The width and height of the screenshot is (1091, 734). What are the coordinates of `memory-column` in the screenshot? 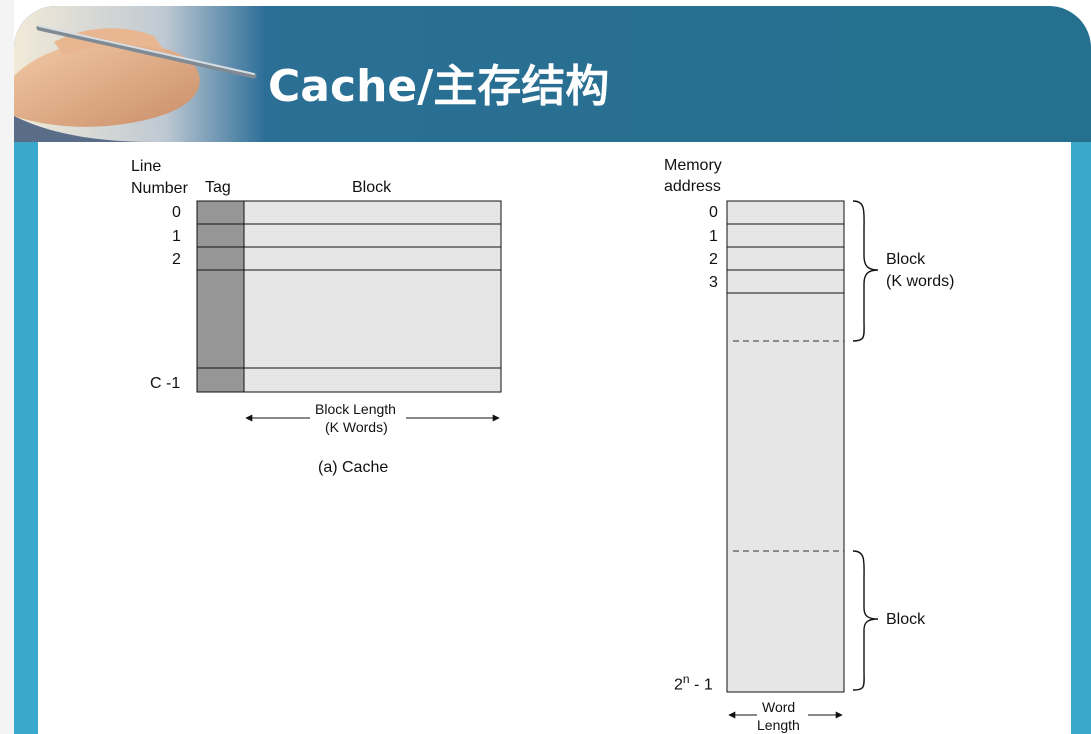 It's located at (785, 446).